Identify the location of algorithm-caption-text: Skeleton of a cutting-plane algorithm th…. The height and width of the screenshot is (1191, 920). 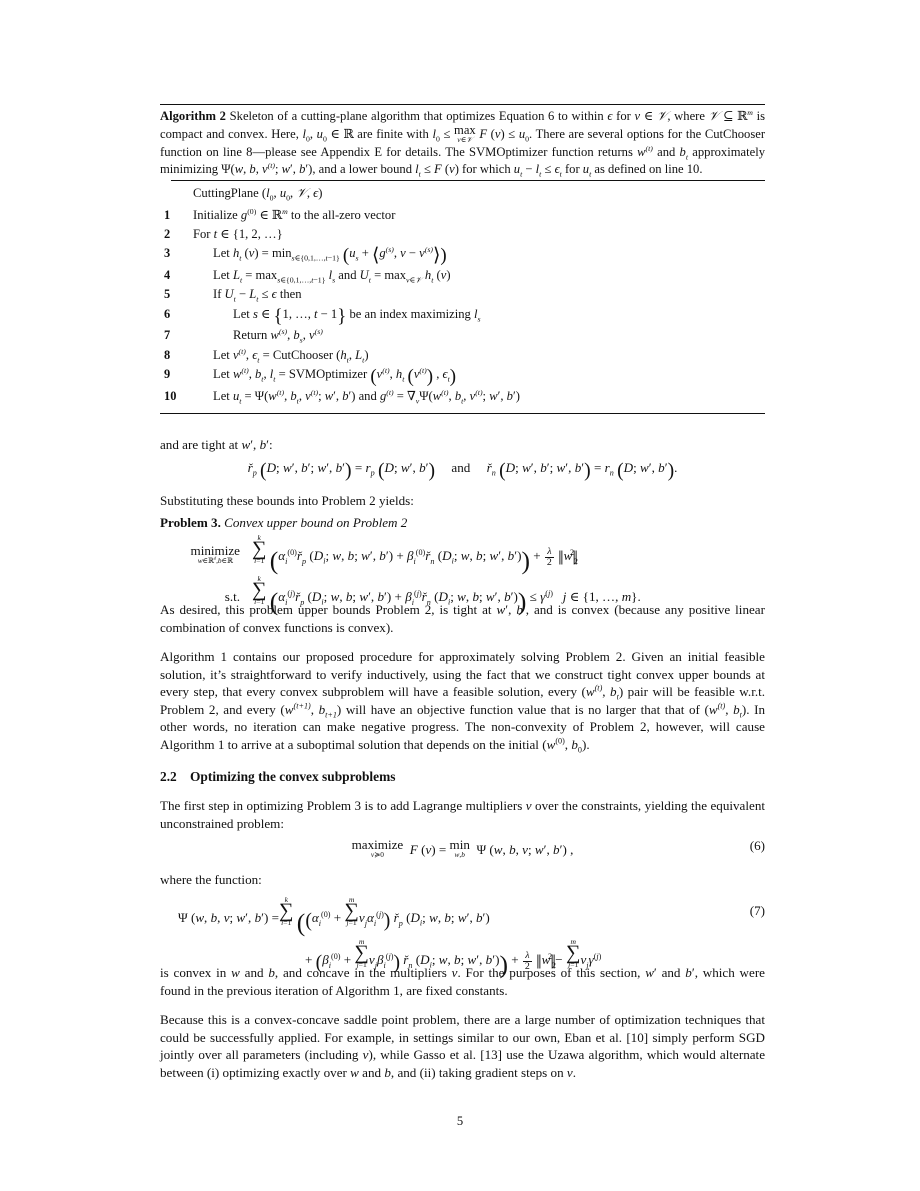
(463, 143).